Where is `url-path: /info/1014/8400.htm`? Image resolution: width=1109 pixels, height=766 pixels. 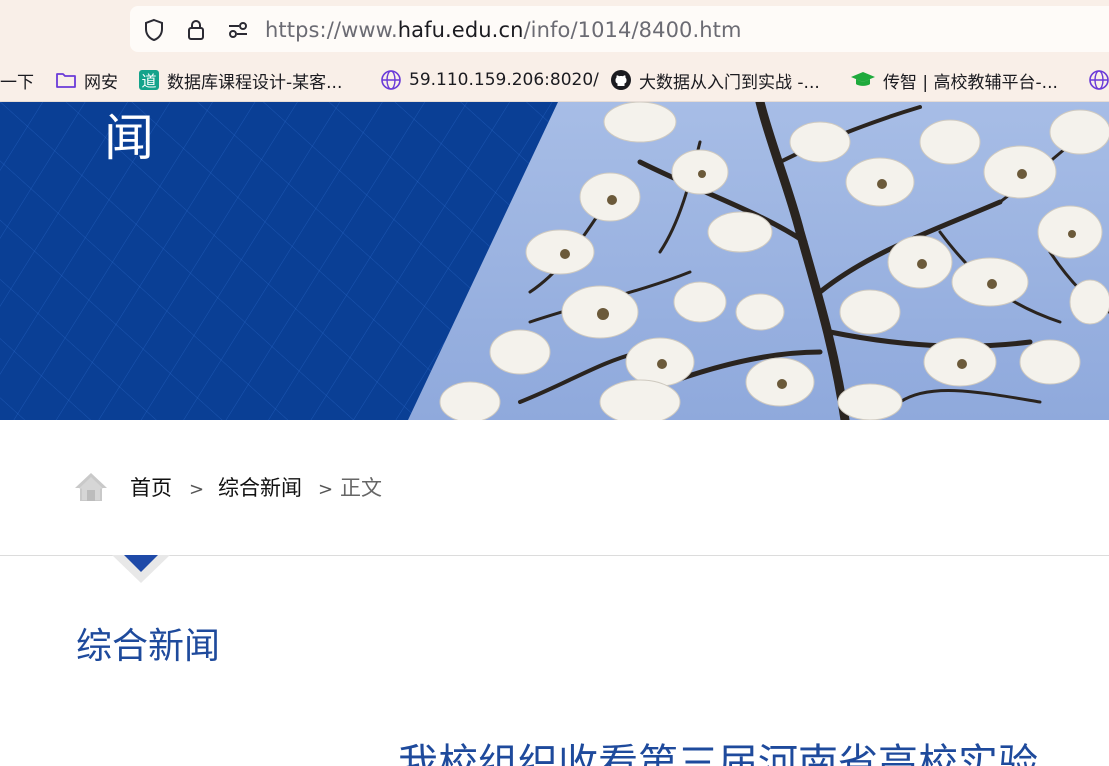 url-path: /info/1014/8400.htm is located at coordinates (632, 30).